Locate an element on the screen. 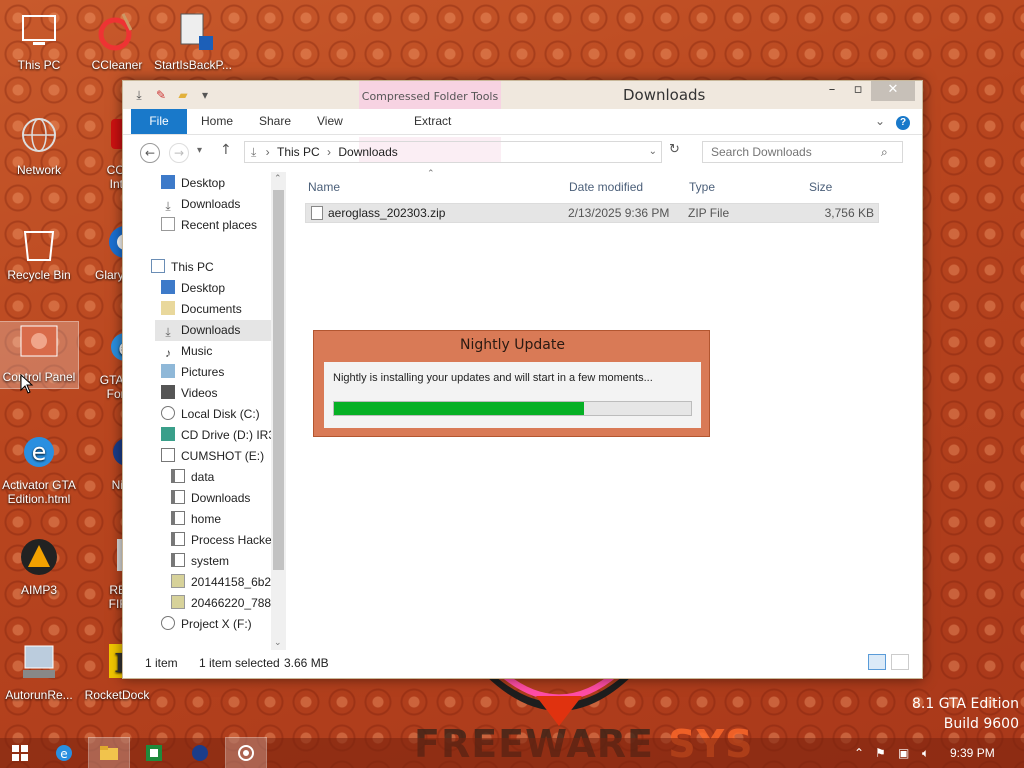 This screenshot has height=768, width=1024. nav-item-videos: Videos is located at coordinates (189, 393).